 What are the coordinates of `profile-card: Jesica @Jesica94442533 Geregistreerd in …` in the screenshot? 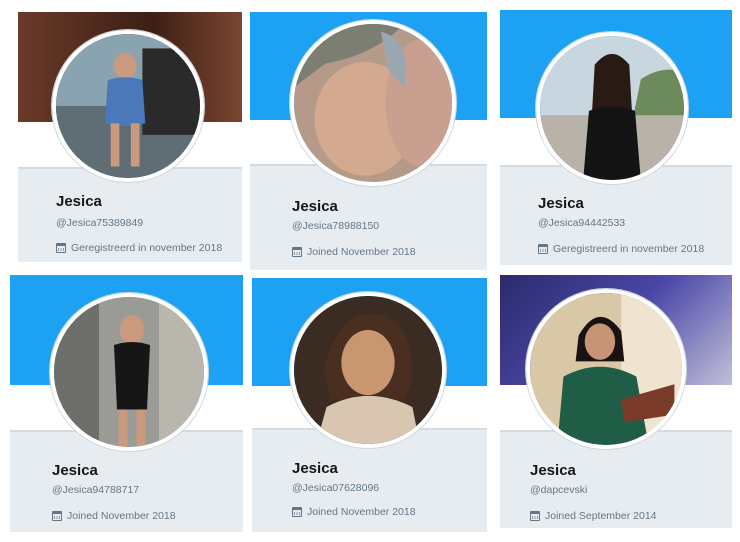 It's located at (616, 137).